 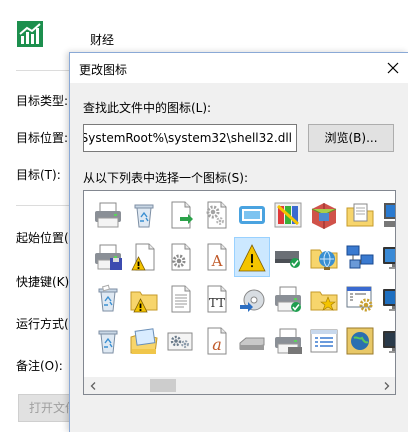 I want to click on folder-warning-icon, so click(x=144, y=302).